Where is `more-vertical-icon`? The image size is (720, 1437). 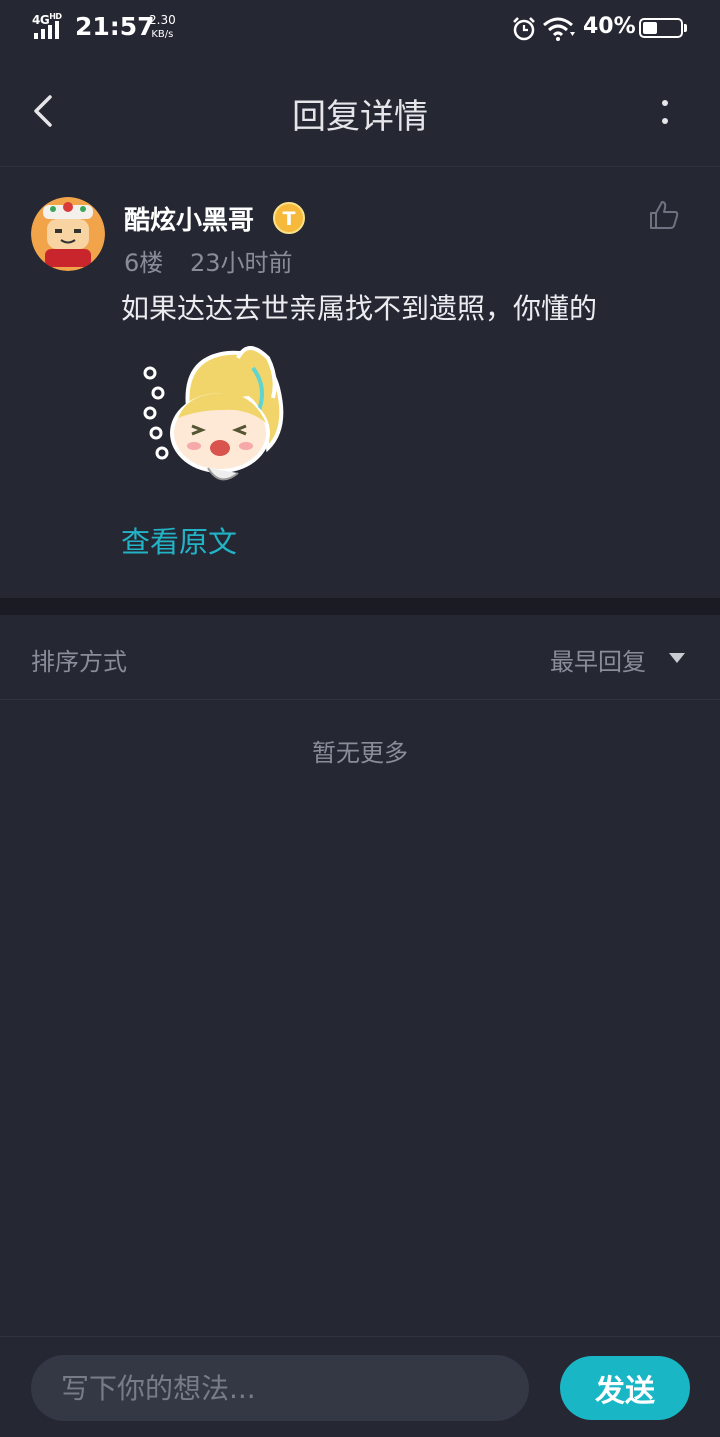
more-vertical-icon is located at coordinates (665, 112).